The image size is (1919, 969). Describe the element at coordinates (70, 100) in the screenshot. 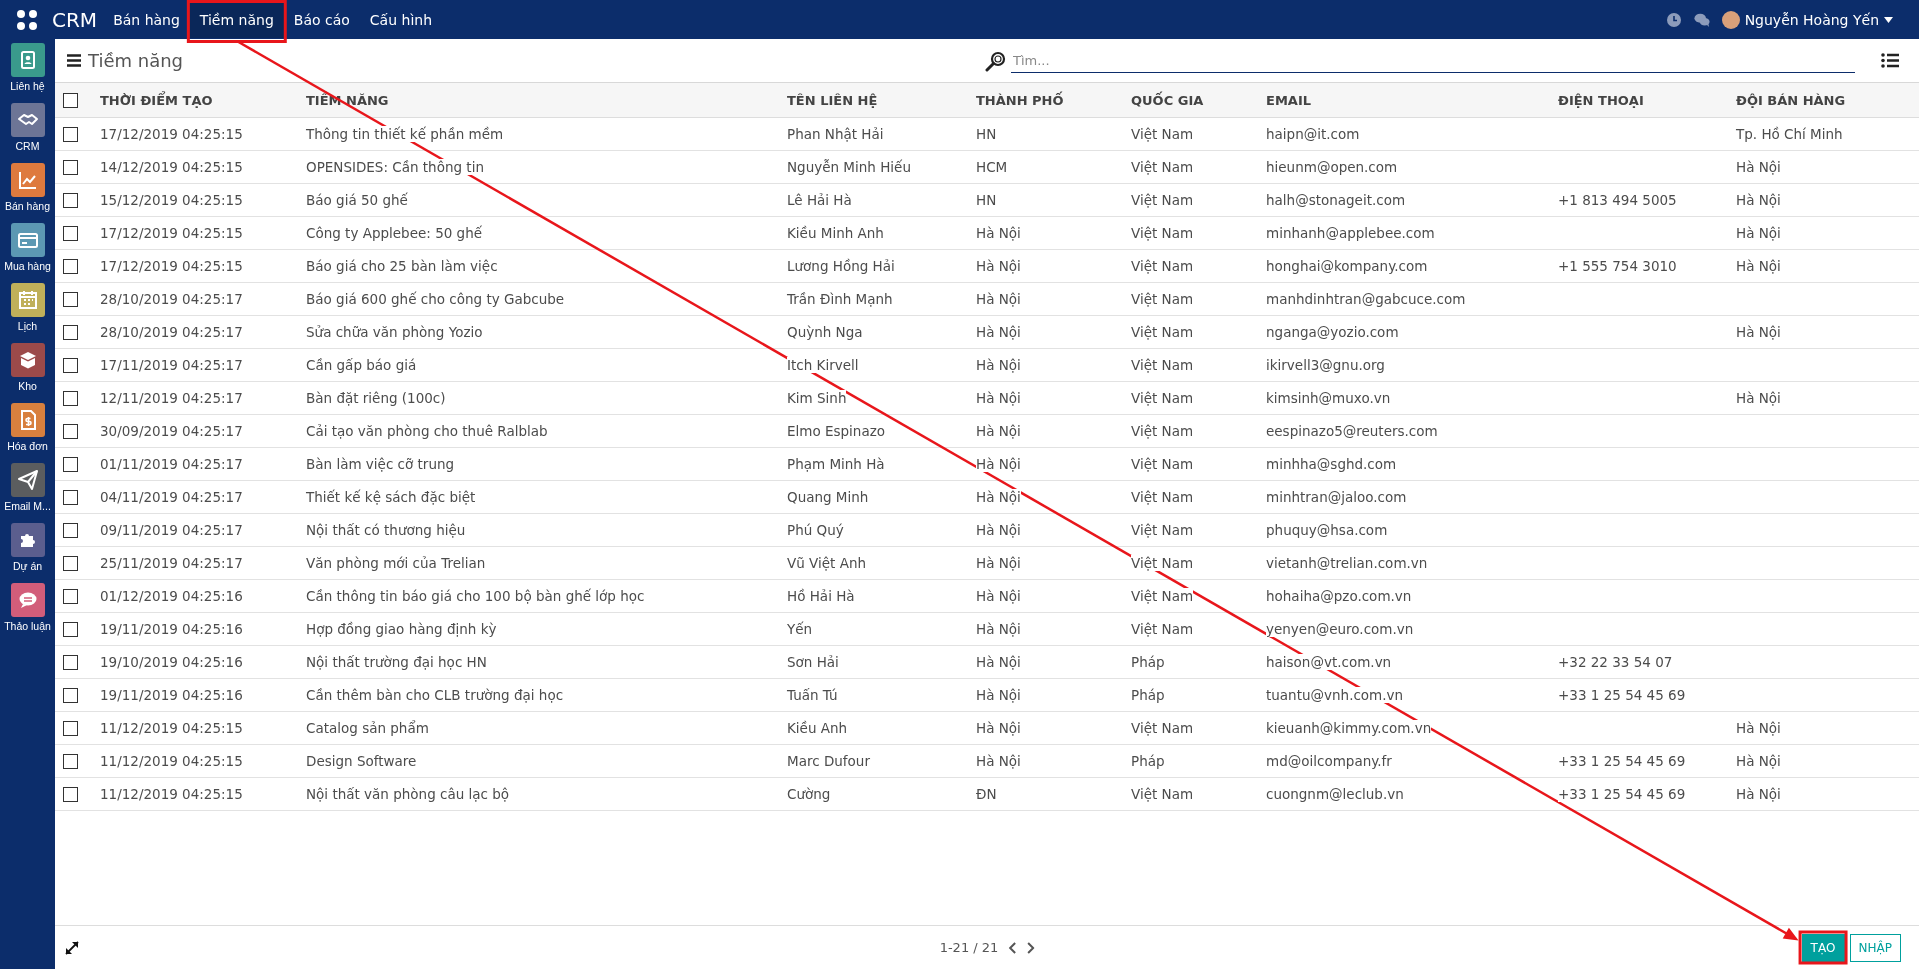

I see `select-all-checkbox` at that location.